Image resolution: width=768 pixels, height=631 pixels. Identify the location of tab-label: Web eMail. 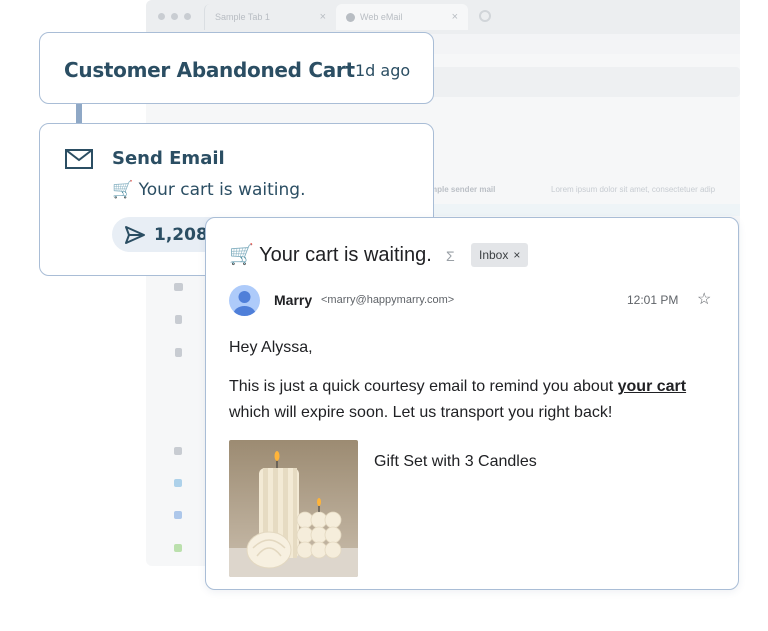
(381, 17).